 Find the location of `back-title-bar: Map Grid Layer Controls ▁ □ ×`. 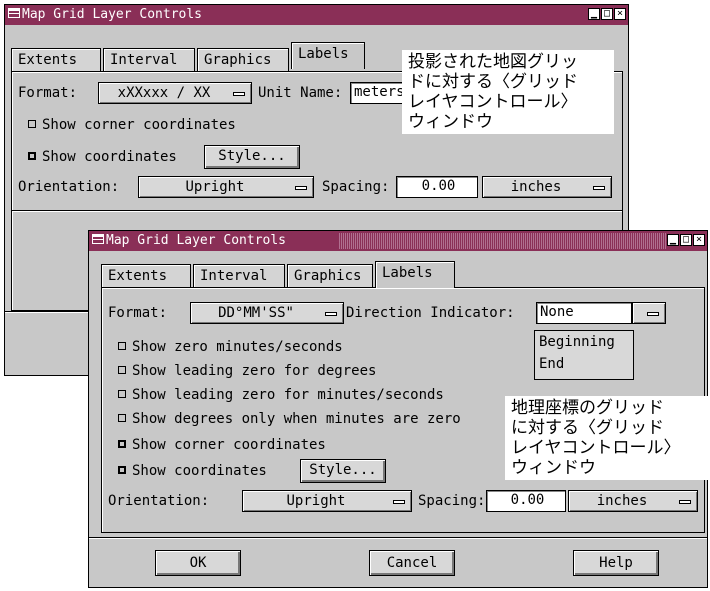

back-title-bar: Map Grid Layer Controls ▁ □ × is located at coordinates (316, 15).